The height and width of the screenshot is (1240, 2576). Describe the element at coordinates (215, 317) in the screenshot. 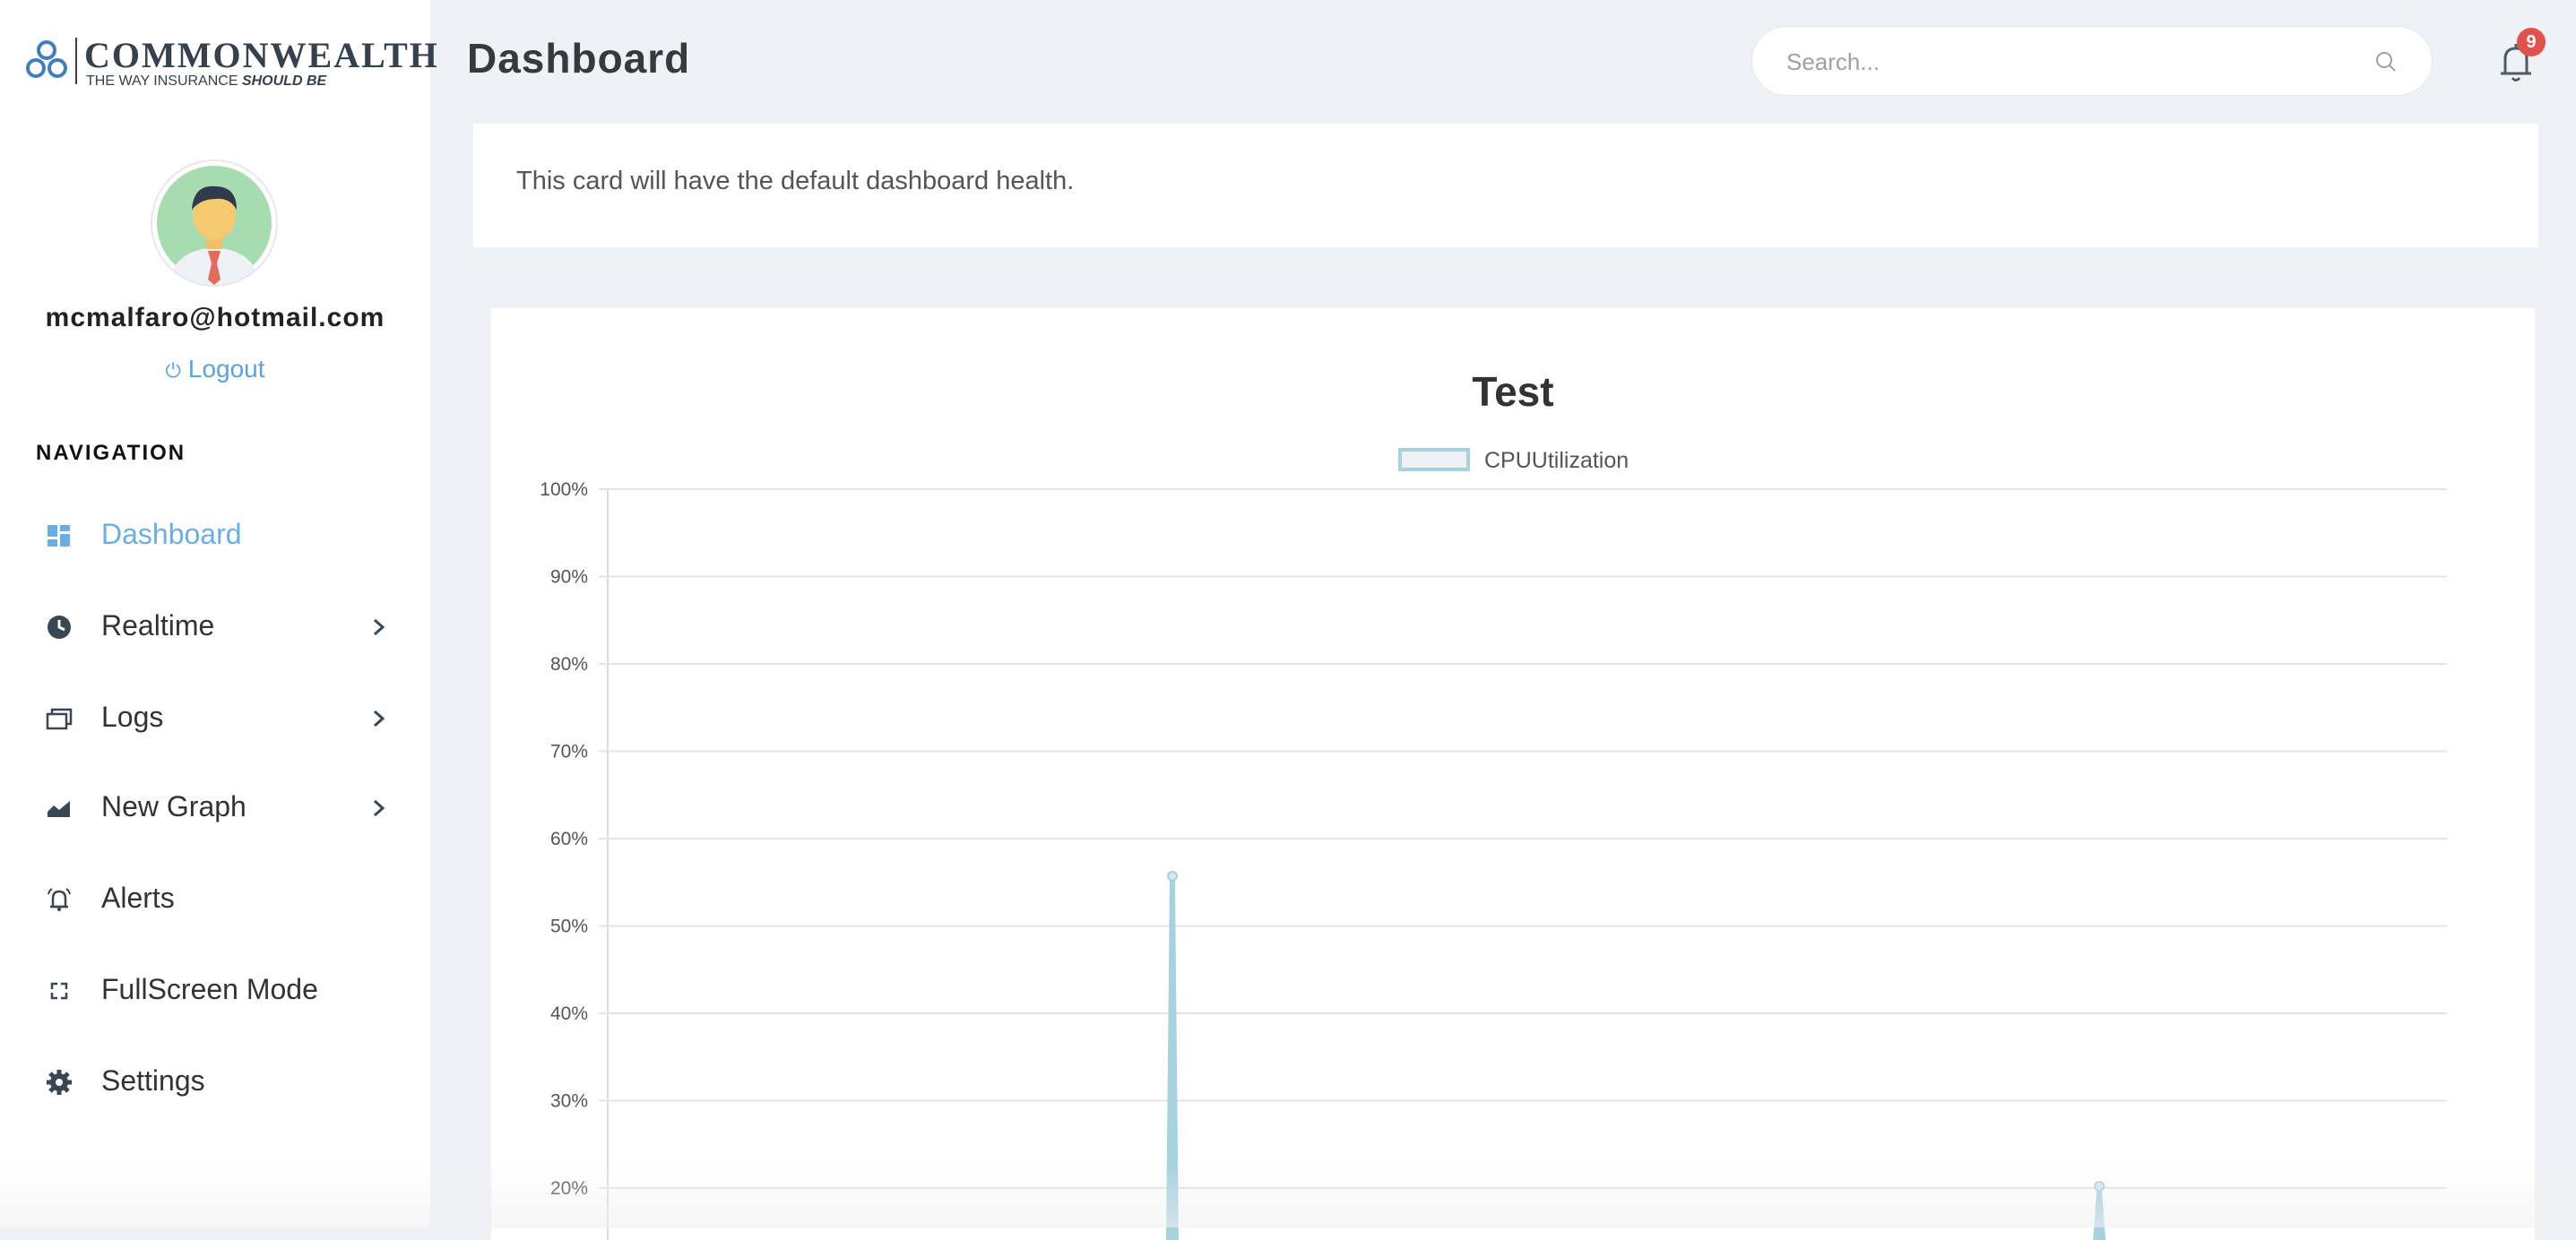

I see `user-email: mcmalfaro@hotmail.com` at that location.